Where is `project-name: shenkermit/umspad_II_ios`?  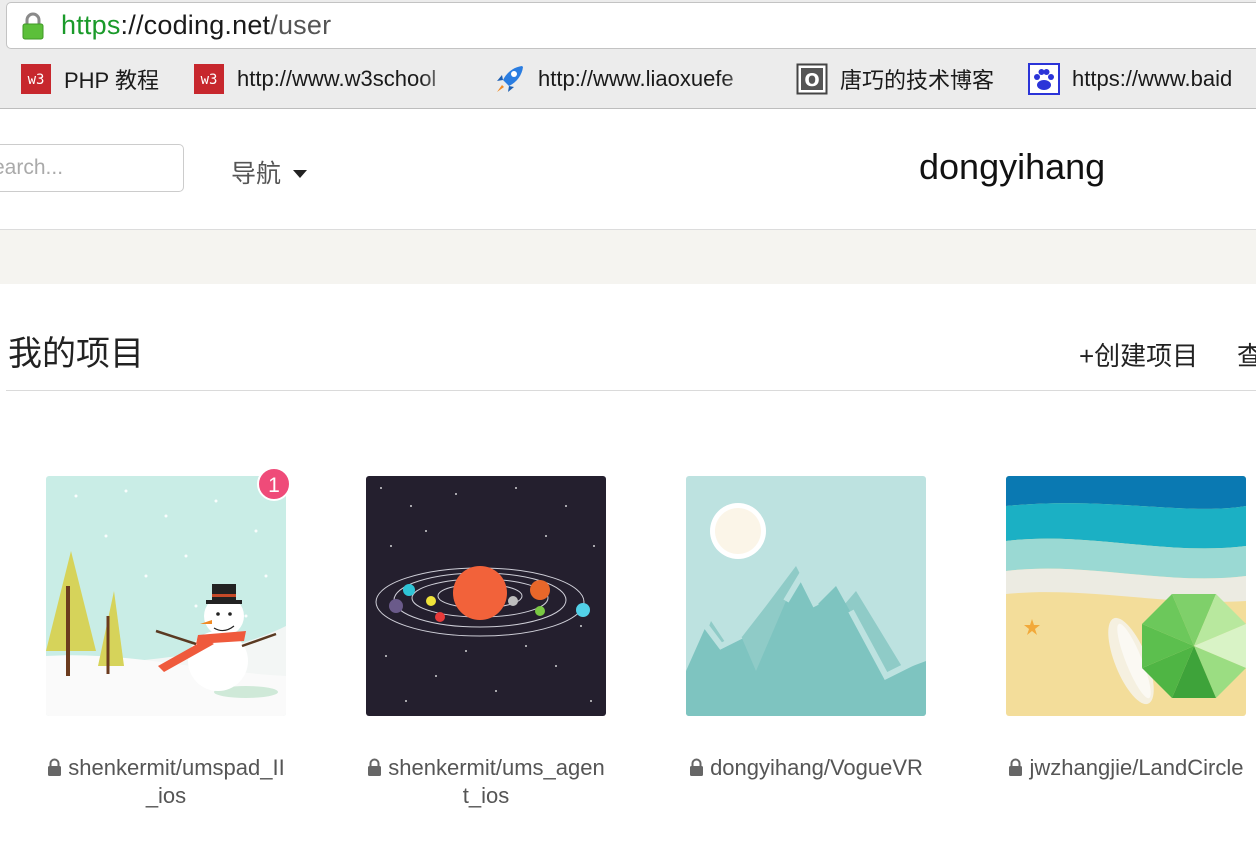 project-name: shenkermit/umspad_II_ios is located at coordinates (166, 782).